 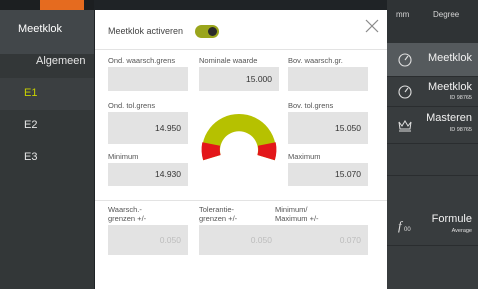 I want to click on meetklok-id-sub: ID 98765, so click(x=460, y=98).